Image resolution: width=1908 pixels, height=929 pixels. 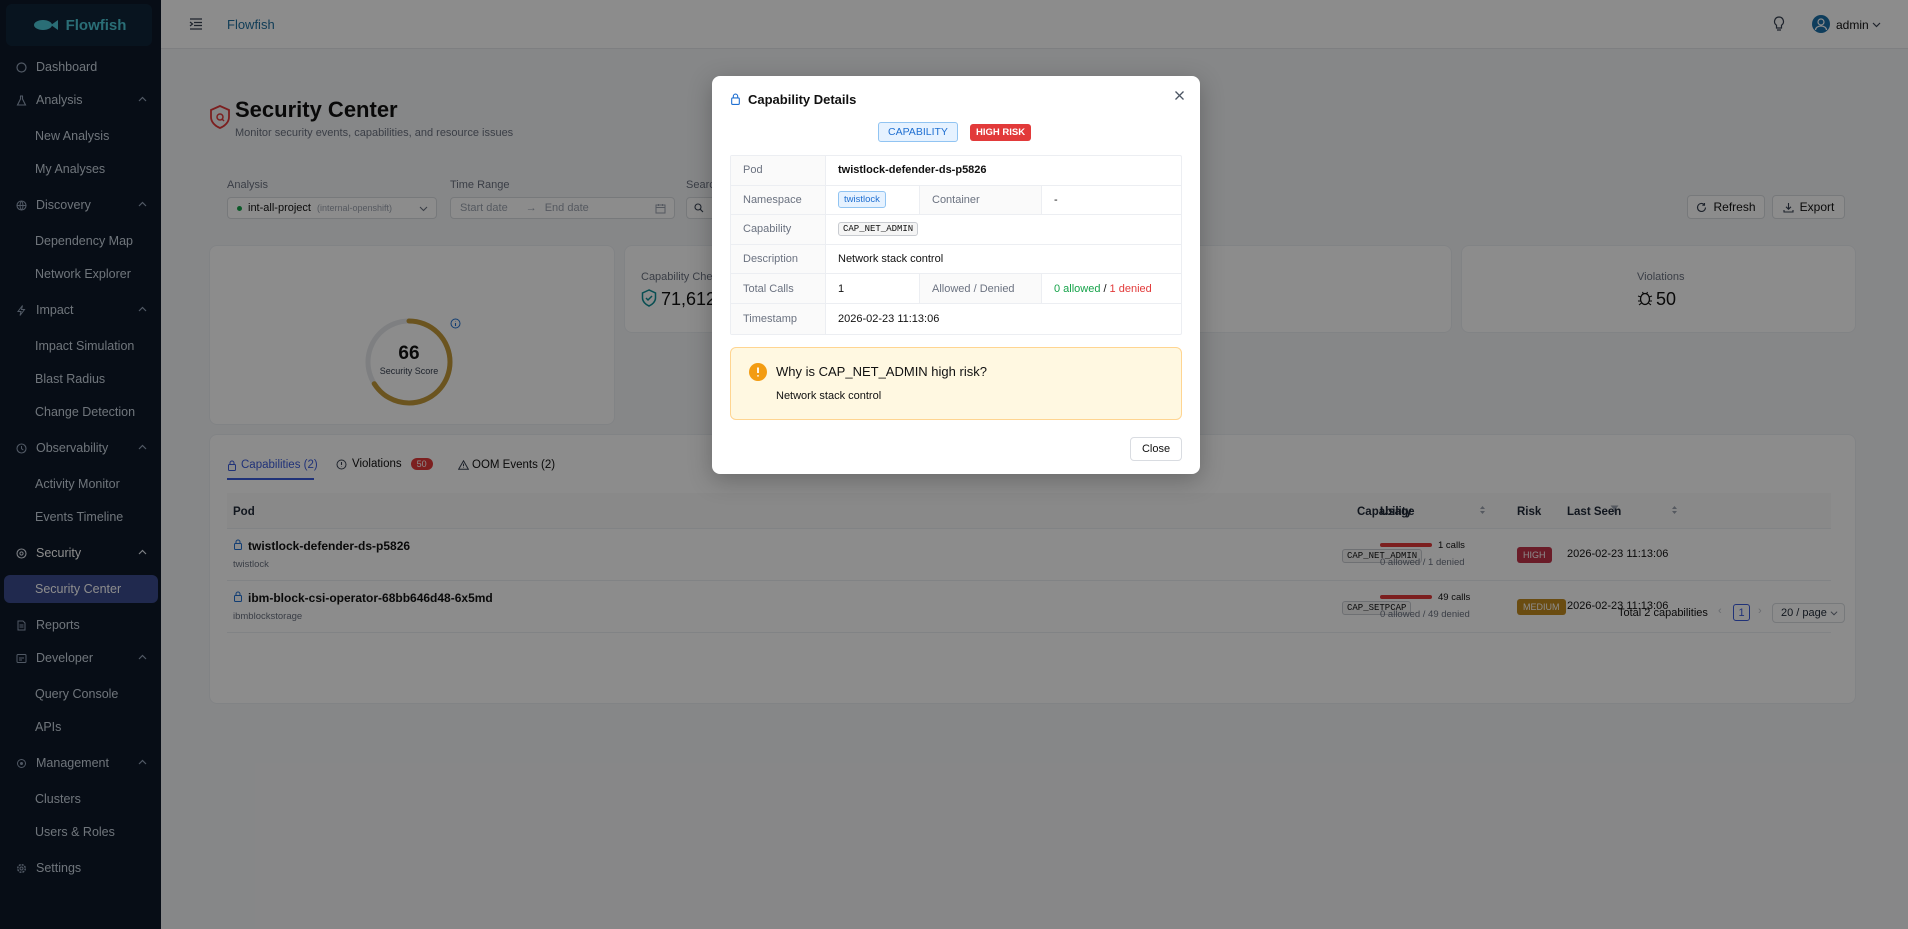 What do you see at coordinates (1077, 288) in the screenshot?
I see `allowed-count: 0 allowed` at bounding box center [1077, 288].